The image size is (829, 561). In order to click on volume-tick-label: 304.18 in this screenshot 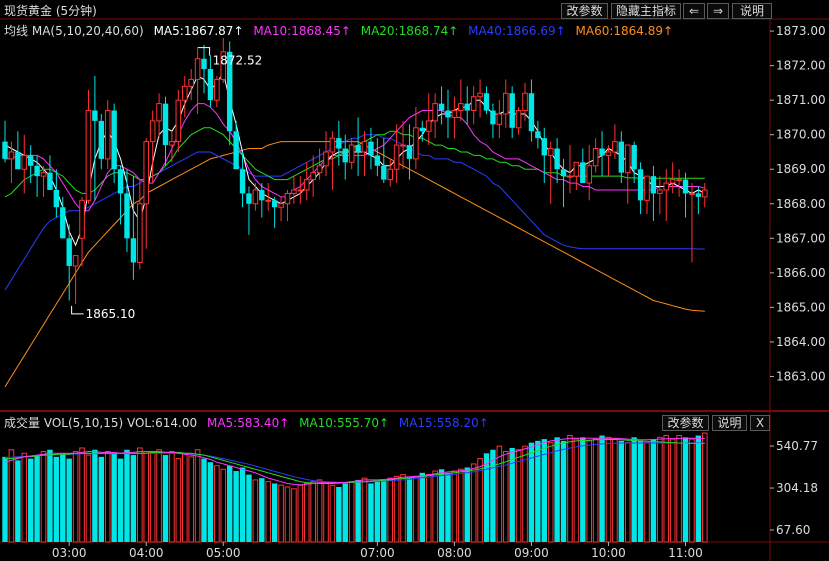, I will do `click(797, 488)`.